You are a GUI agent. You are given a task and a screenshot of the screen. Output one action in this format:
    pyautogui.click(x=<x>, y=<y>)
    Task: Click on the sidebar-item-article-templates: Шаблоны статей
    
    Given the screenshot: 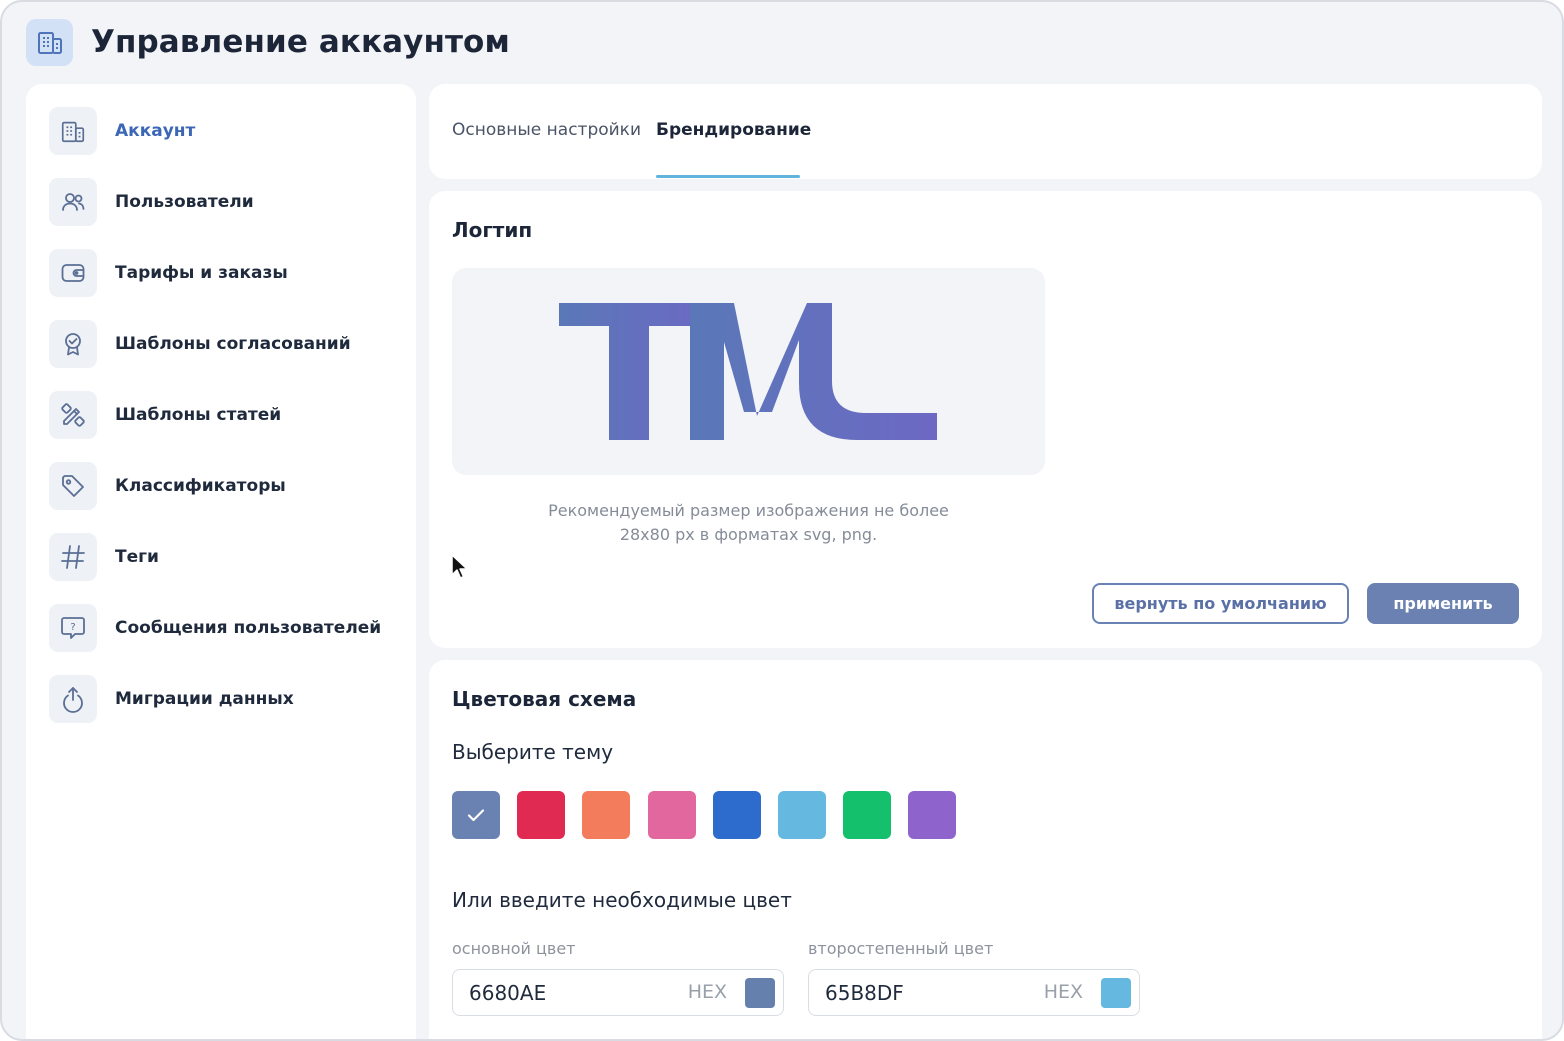 What is the action you would take?
    pyautogui.click(x=165, y=415)
    